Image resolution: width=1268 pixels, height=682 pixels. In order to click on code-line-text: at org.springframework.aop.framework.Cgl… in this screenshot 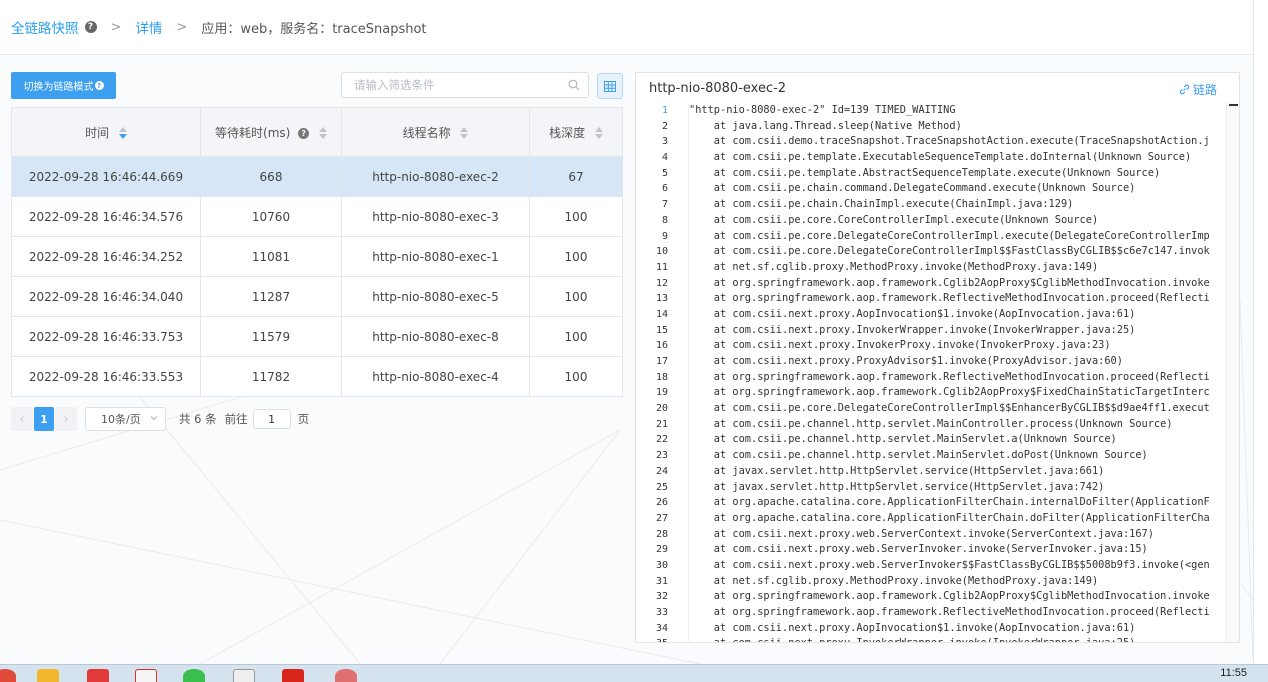, I will do `click(949, 596)`.